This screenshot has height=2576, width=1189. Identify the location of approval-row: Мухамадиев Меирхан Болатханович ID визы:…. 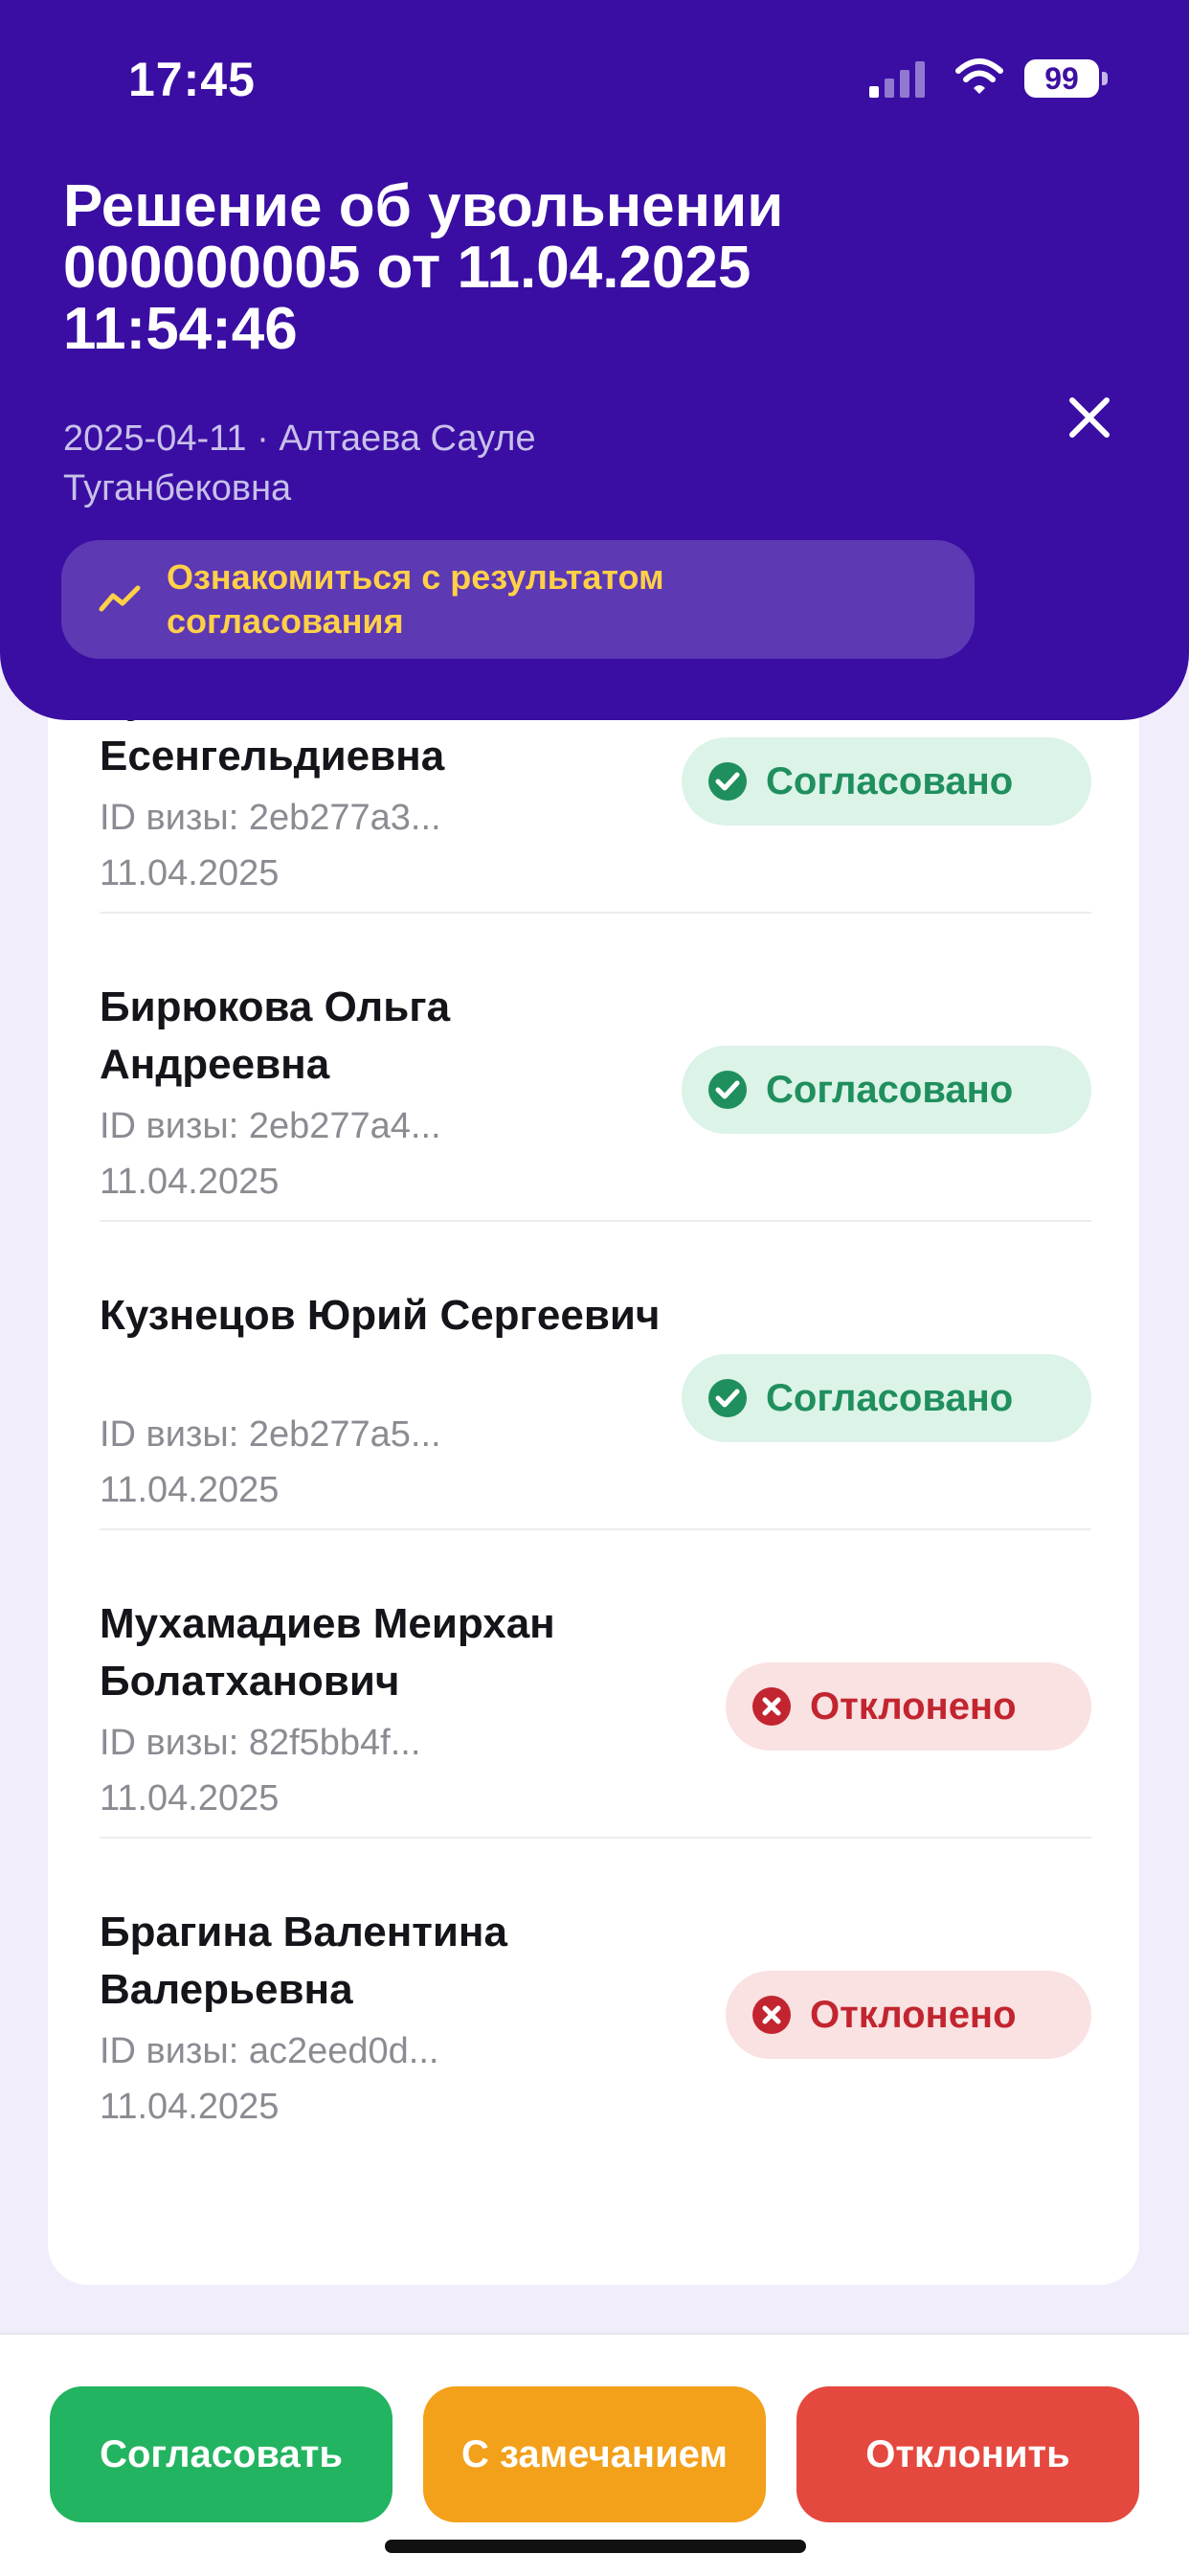
(595, 1683).